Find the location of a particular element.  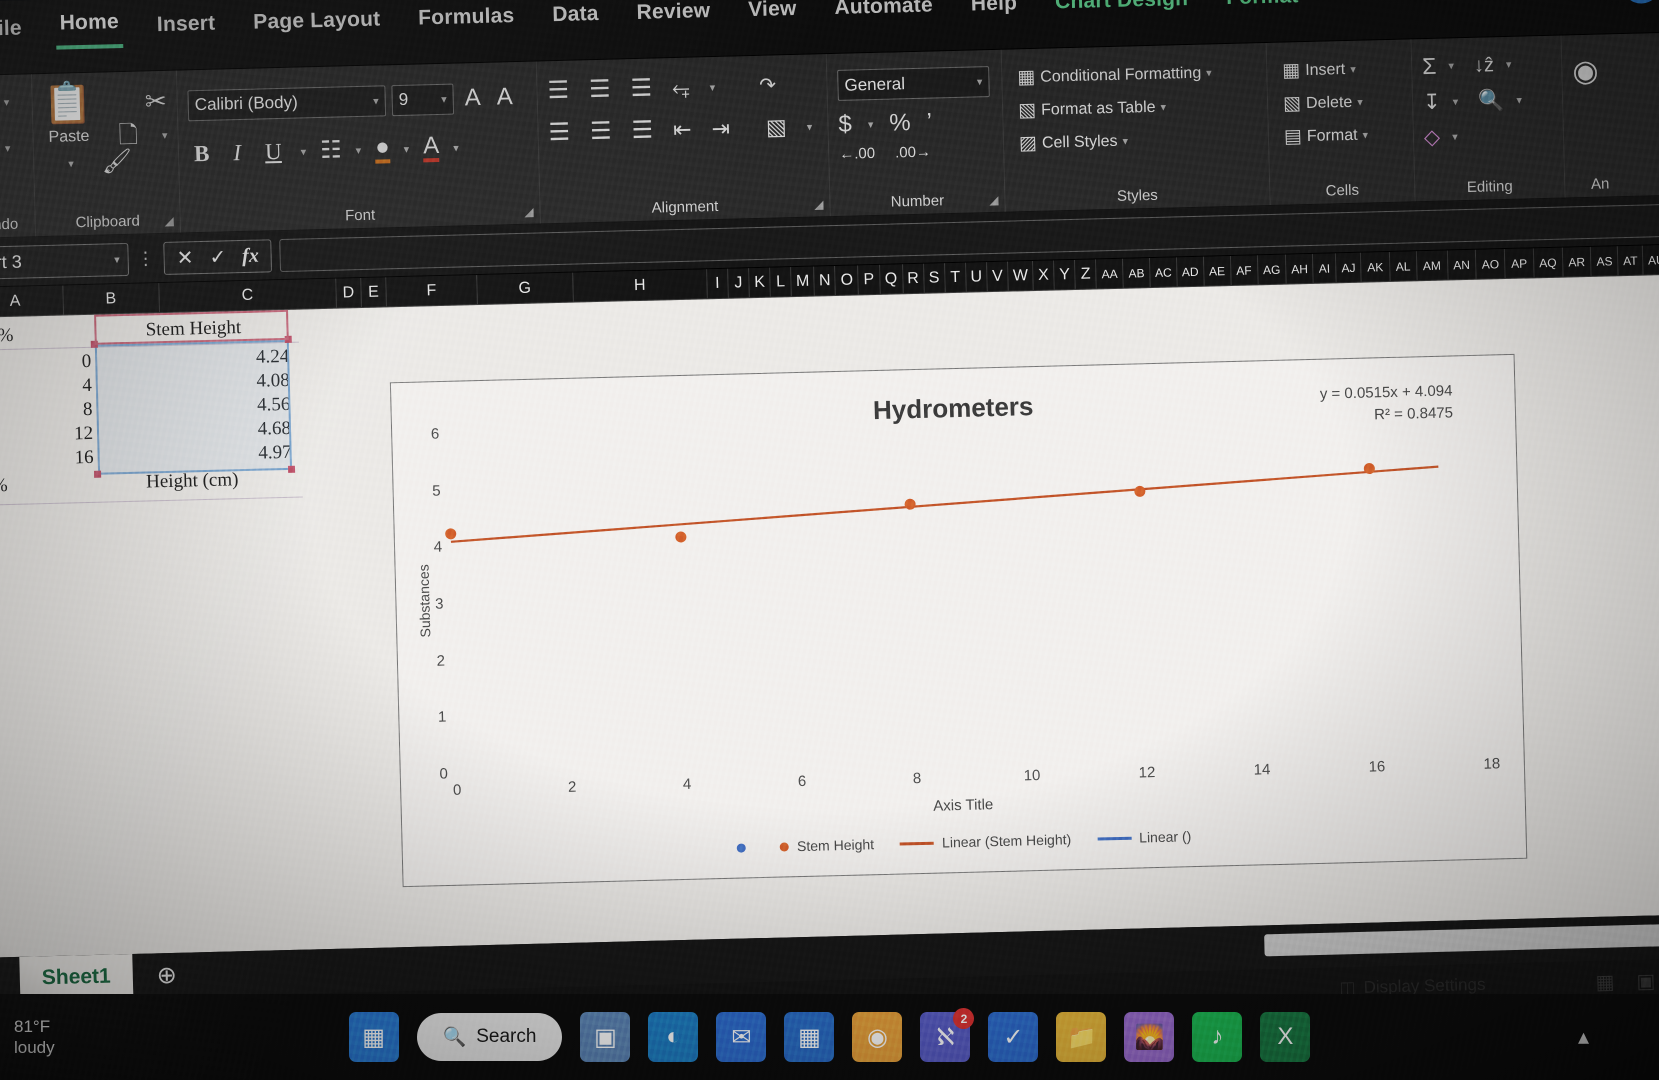

tab-page-layout: Page Layout is located at coordinates (317, 23).